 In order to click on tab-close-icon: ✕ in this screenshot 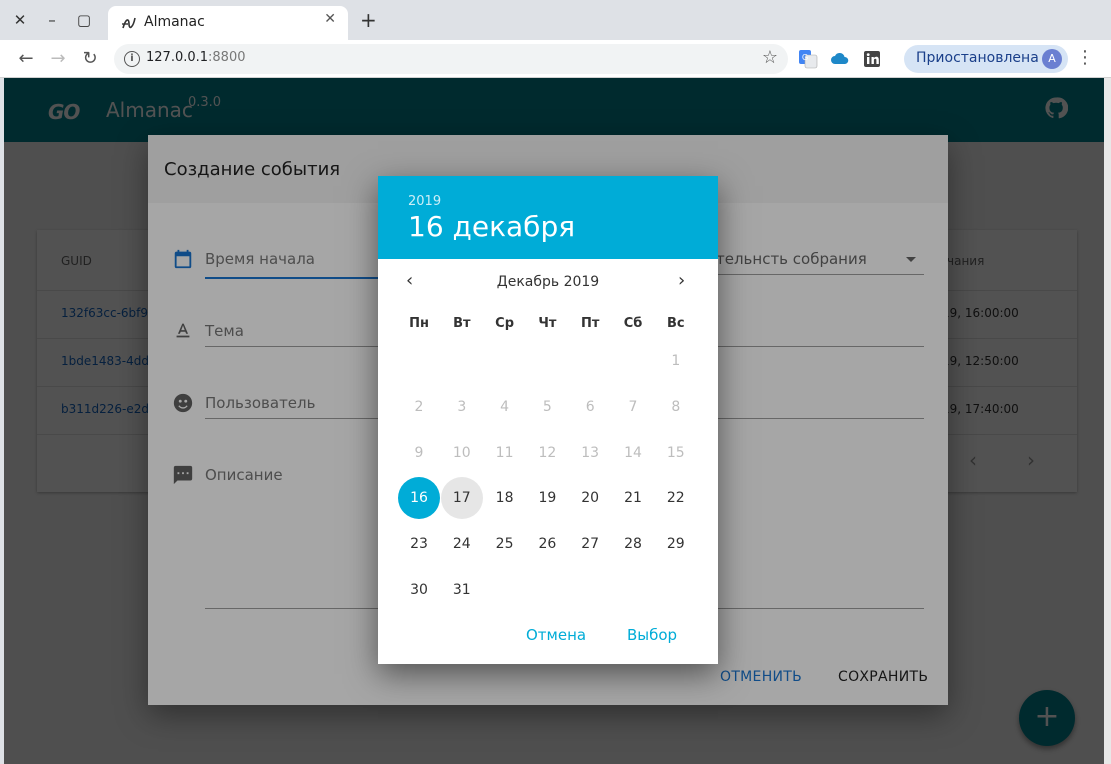, I will do `click(330, 19)`.